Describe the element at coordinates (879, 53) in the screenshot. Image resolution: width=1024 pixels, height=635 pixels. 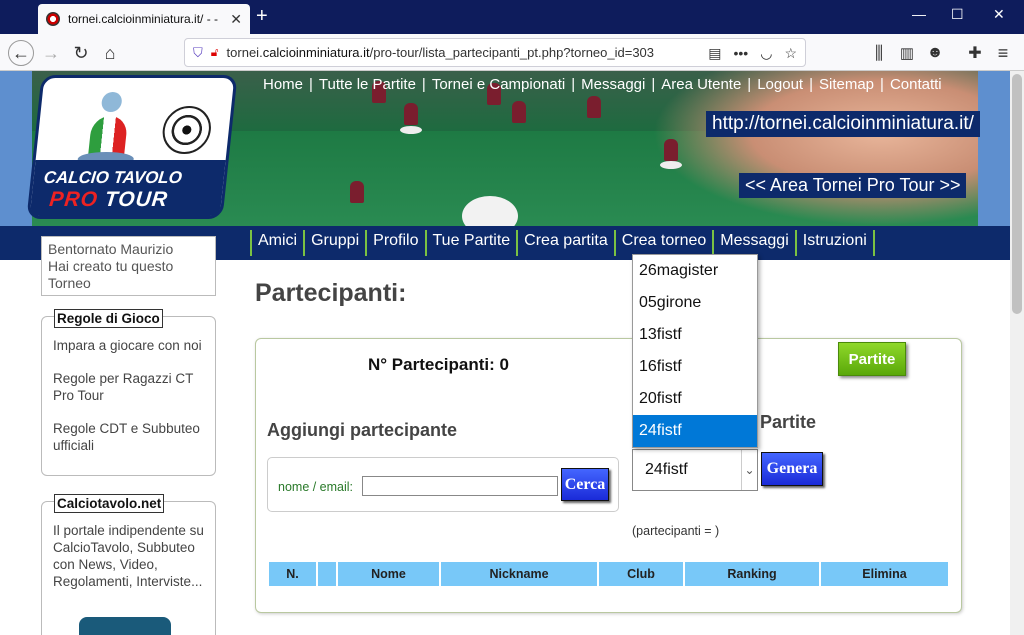
I see `library-icon: ⫼` at that location.